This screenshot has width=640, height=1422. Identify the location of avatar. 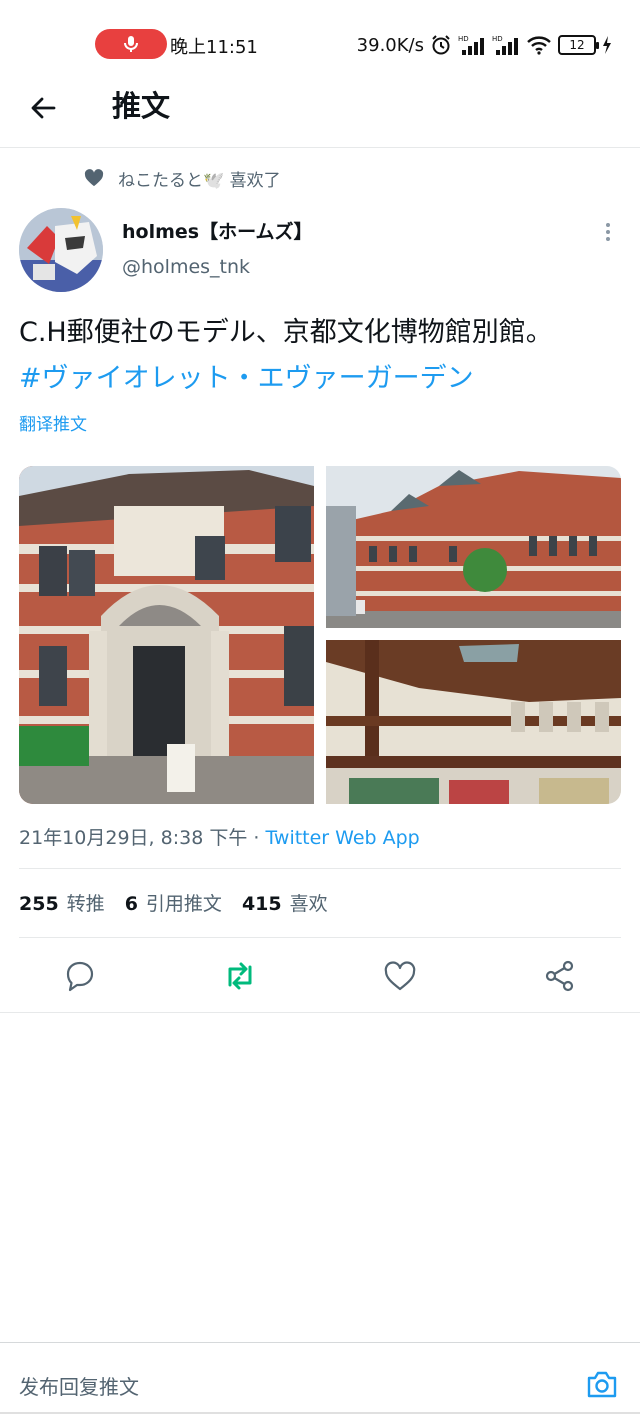
(61, 250).